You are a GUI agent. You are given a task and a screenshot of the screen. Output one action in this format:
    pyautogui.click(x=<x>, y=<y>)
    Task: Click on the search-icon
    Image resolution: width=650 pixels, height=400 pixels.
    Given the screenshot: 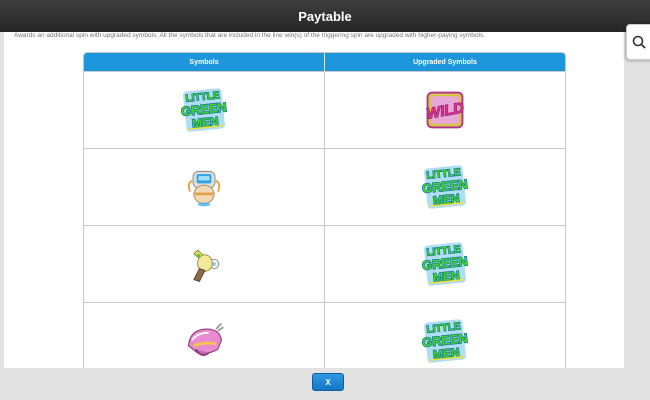 What is the action you would take?
    pyautogui.click(x=639, y=42)
    